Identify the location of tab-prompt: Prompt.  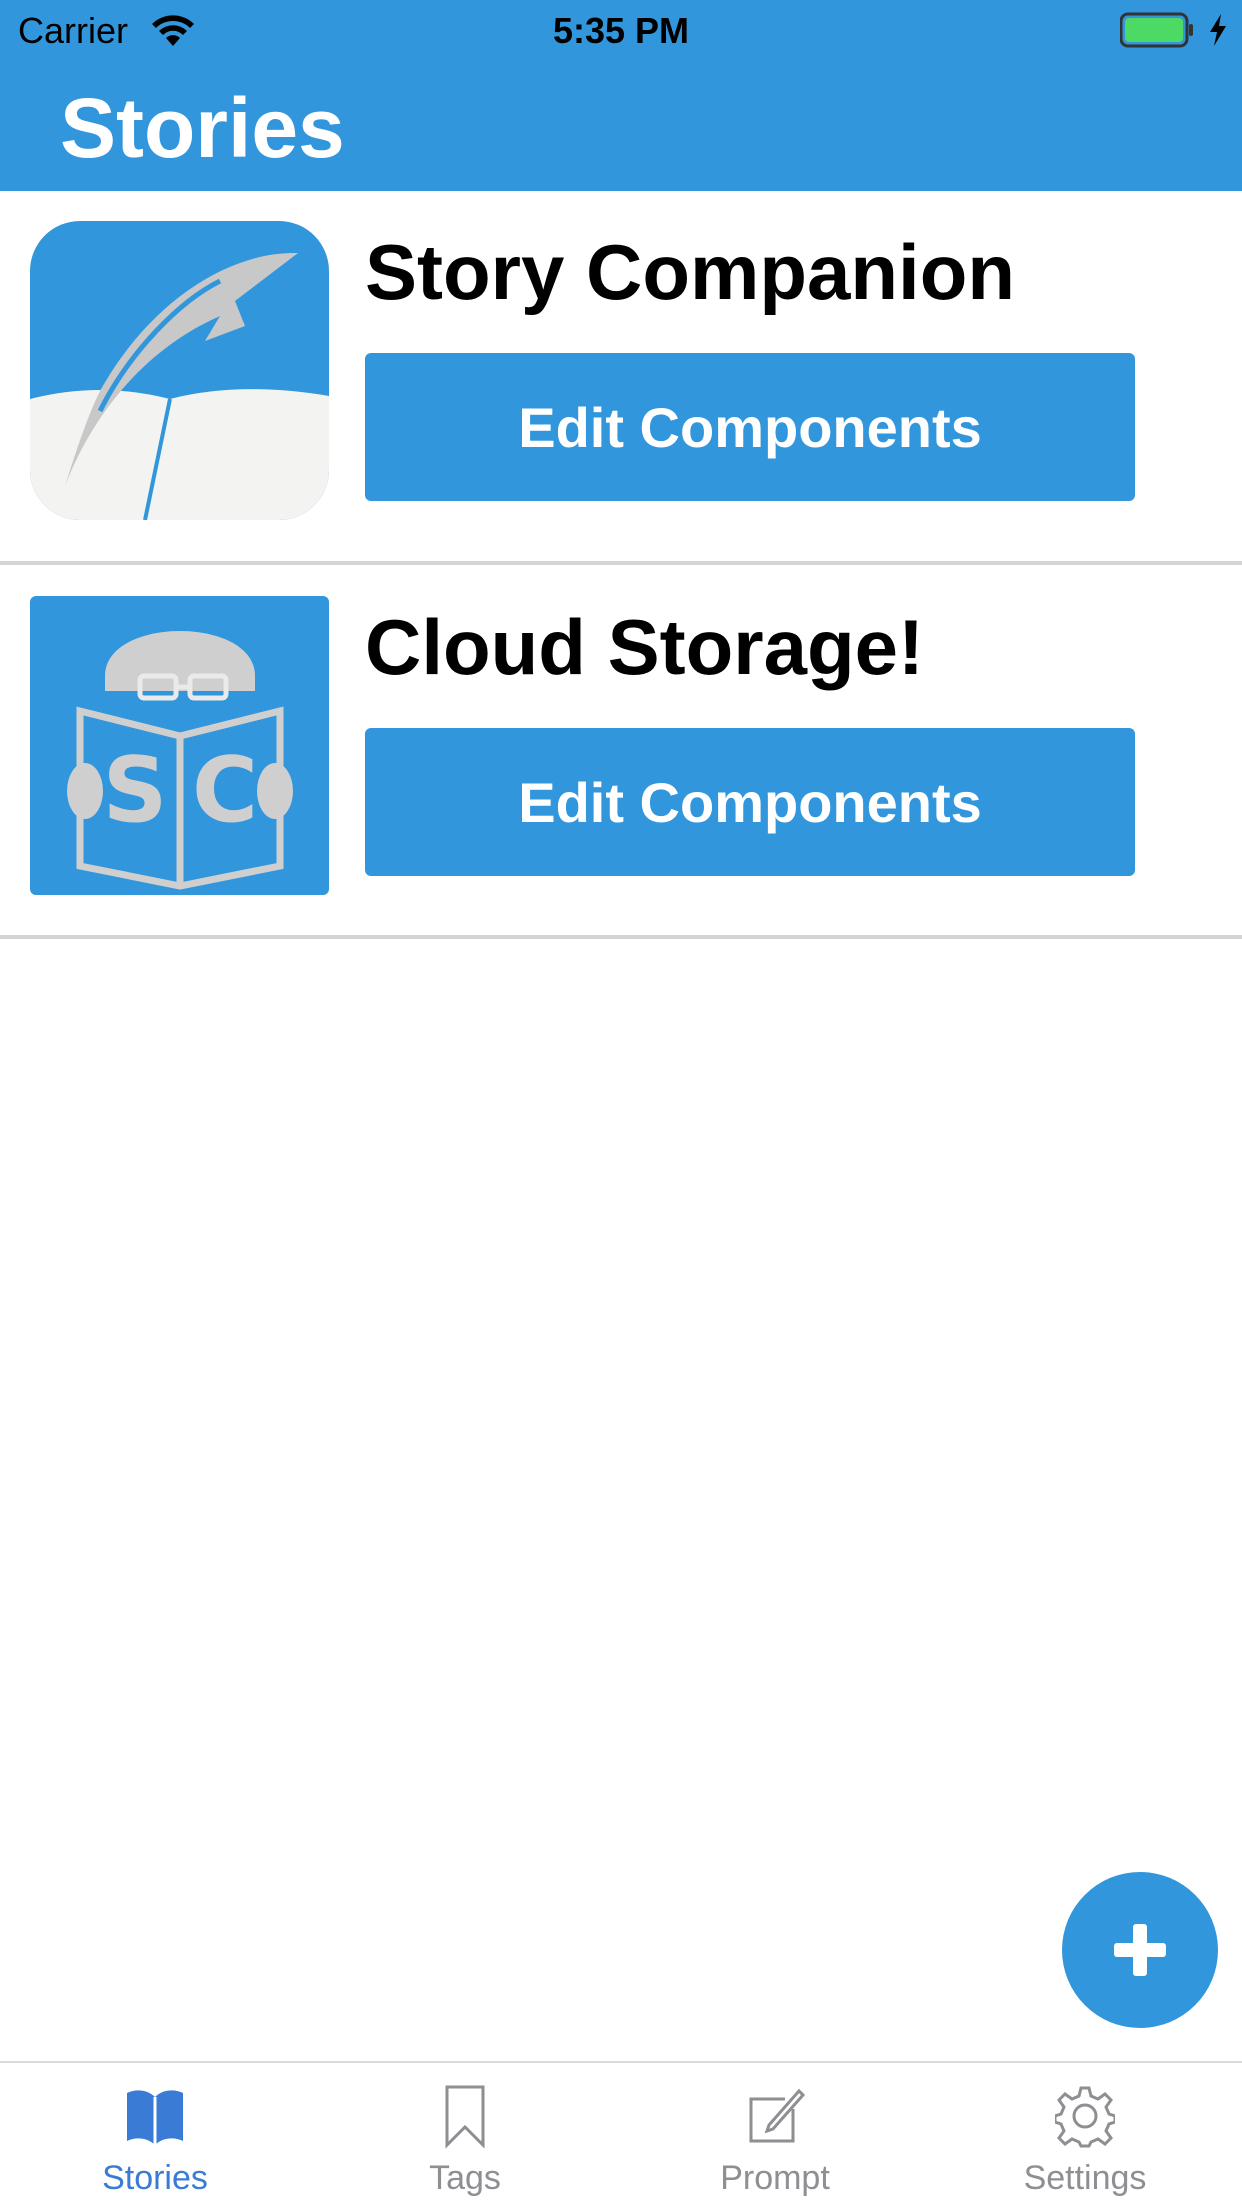
(775, 2136).